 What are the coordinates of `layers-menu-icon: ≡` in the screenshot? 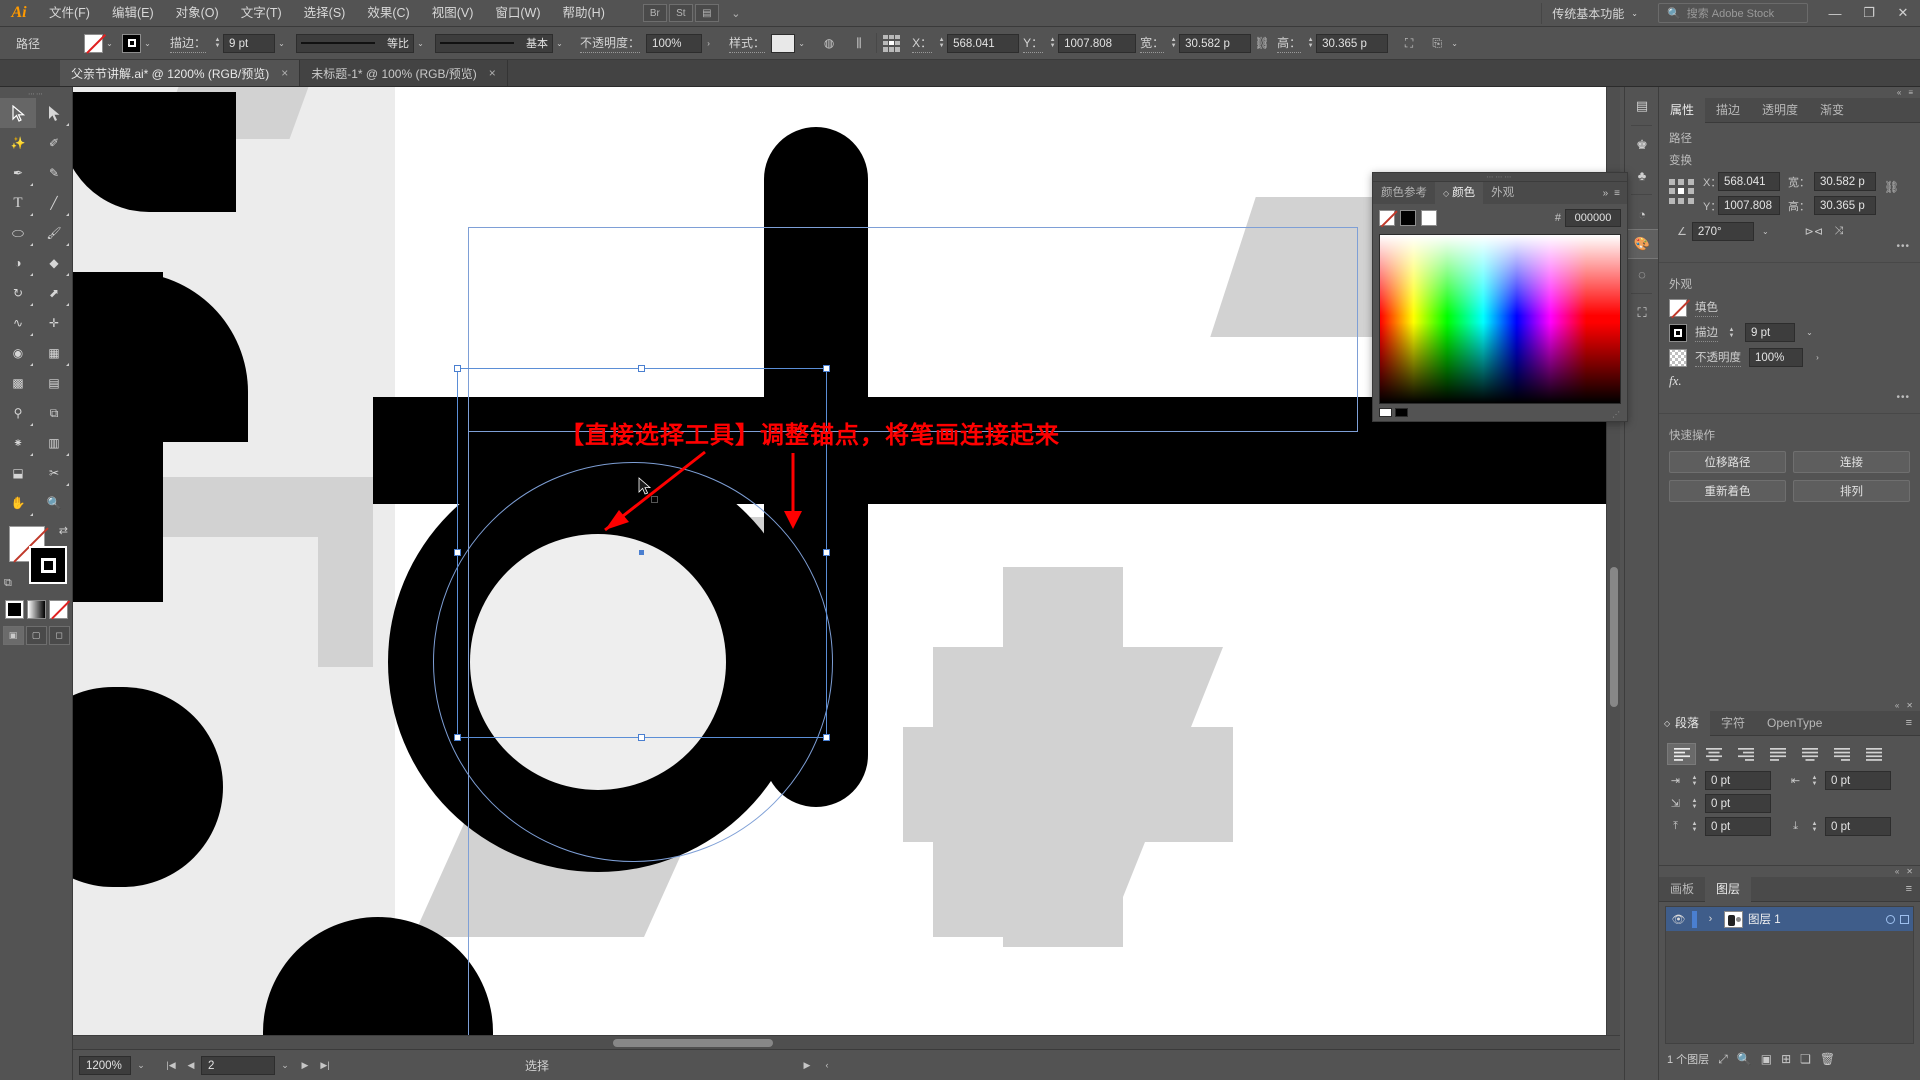 It's located at (1913, 889).